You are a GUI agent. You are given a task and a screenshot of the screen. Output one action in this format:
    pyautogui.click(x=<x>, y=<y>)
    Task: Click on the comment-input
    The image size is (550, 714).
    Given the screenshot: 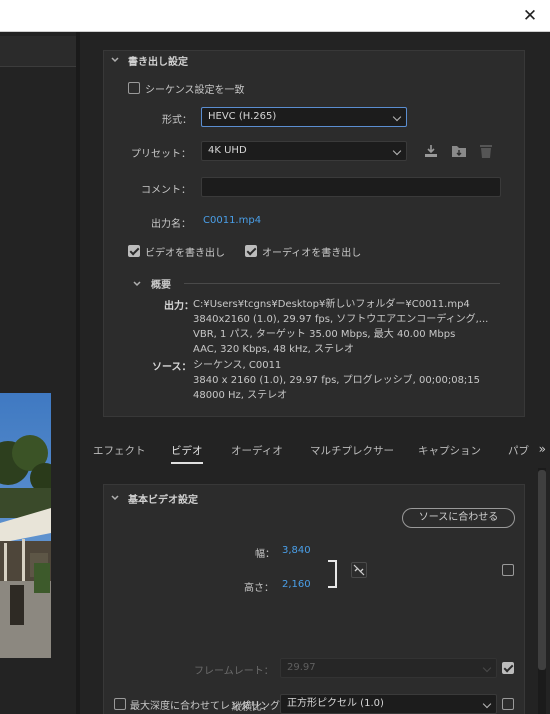 What is the action you would take?
    pyautogui.click(x=351, y=187)
    